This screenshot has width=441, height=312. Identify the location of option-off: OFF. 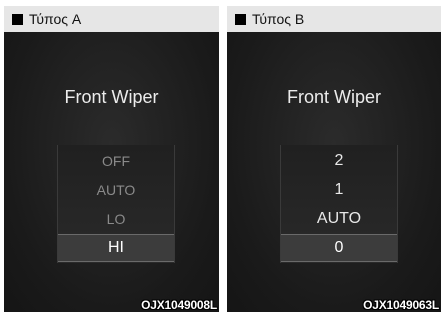
(116, 161).